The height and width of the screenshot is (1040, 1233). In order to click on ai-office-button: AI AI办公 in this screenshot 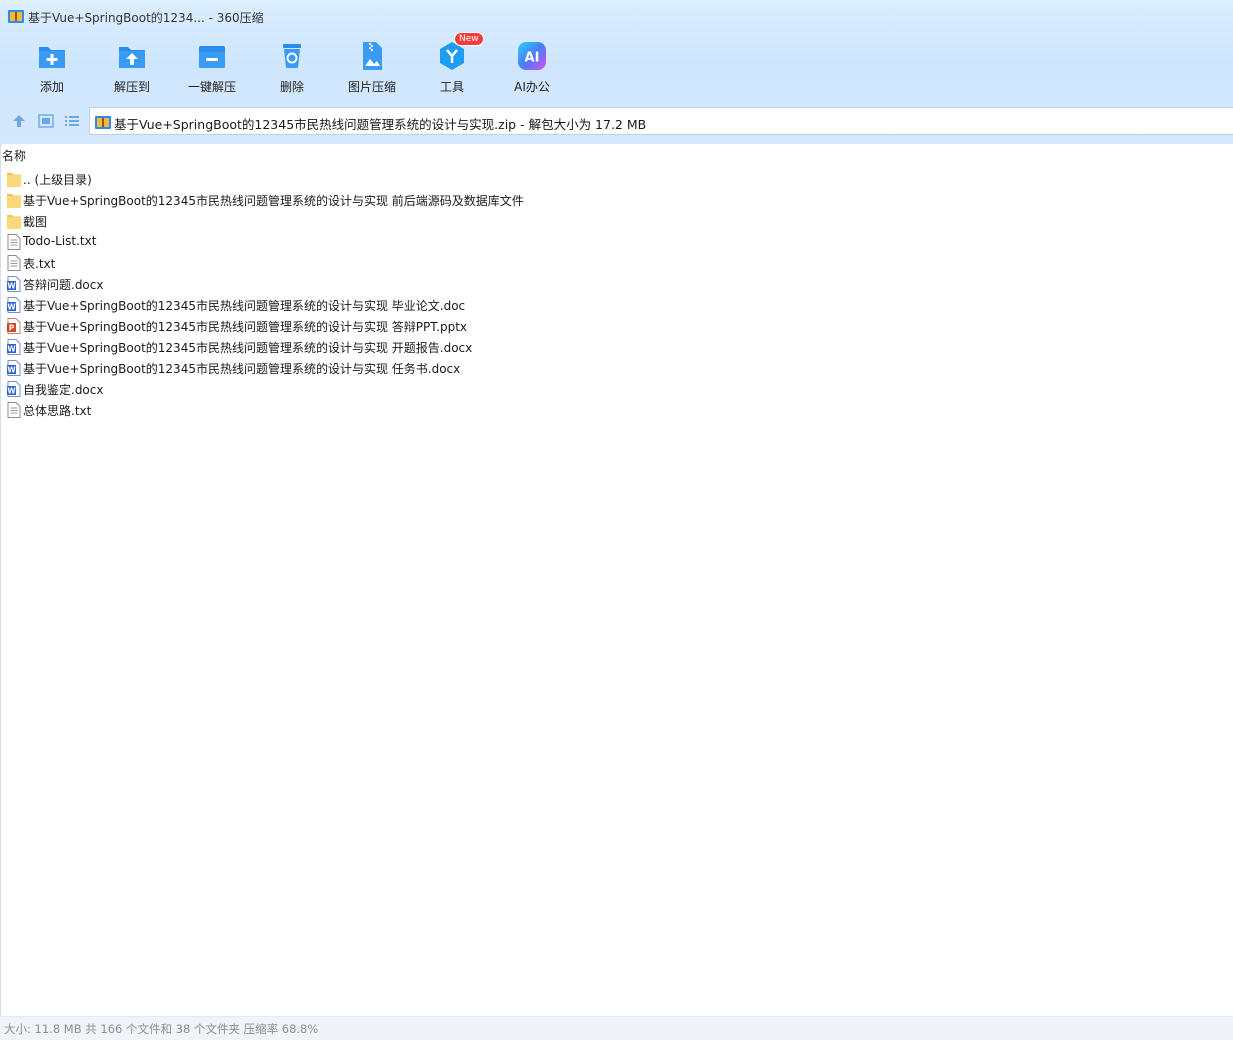, I will do `click(532, 68)`.